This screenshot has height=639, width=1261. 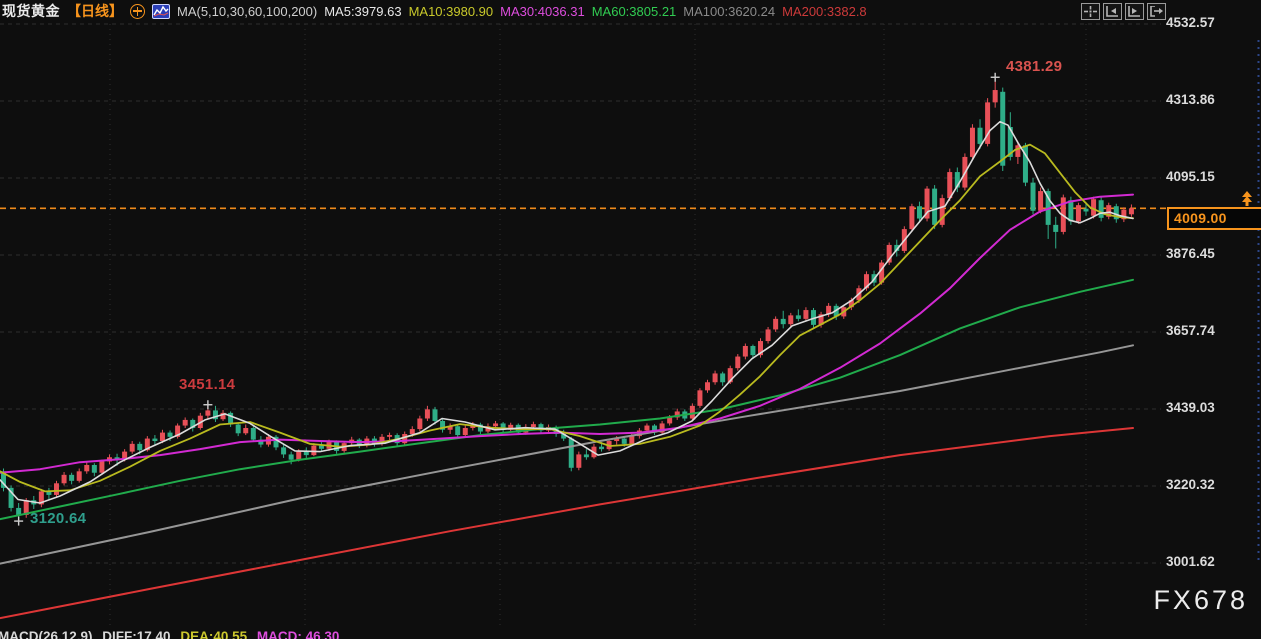 I want to click on watermark: FX678, so click(x=1200, y=600).